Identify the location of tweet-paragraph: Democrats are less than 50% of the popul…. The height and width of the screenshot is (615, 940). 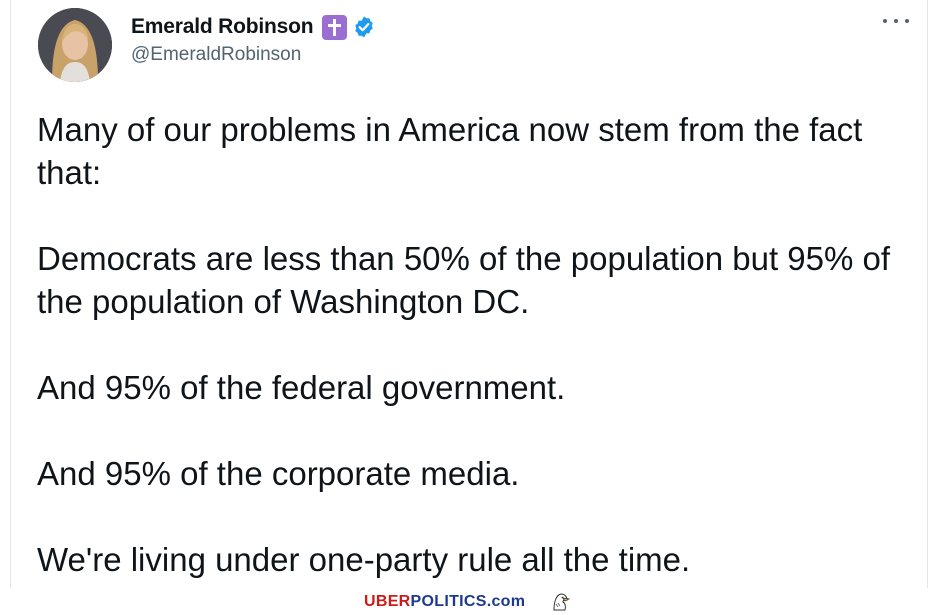
(464, 280).